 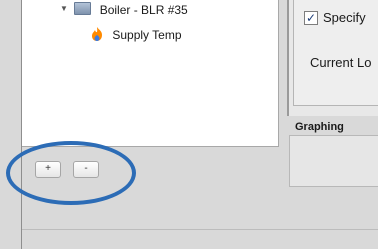 What do you see at coordinates (147, 35) in the screenshot?
I see `tree-item-label: Supply Temp` at bounding box center [147, 35].